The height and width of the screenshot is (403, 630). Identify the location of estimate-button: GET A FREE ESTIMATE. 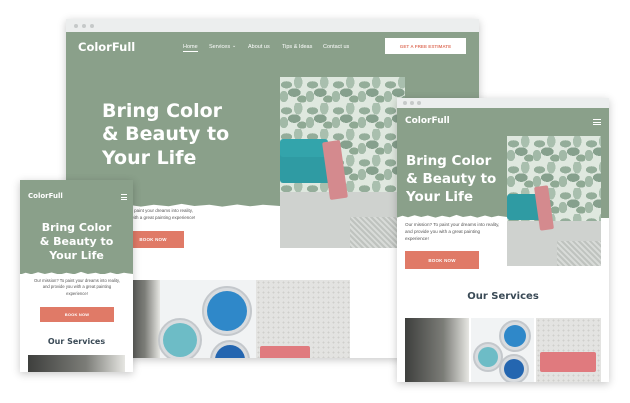
(425, 46).